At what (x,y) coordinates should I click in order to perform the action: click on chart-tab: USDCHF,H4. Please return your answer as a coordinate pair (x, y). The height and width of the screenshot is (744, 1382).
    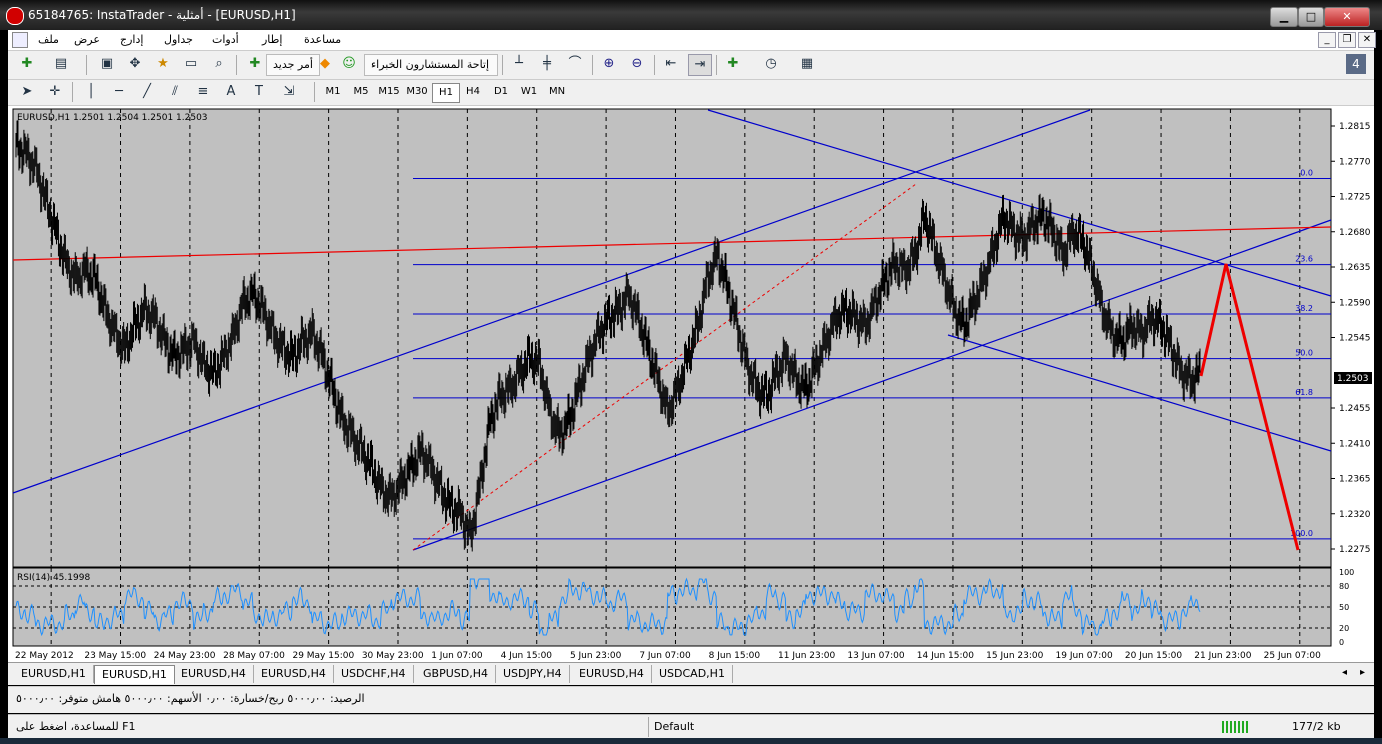
    Looking at the image, I should click on (374, 674).